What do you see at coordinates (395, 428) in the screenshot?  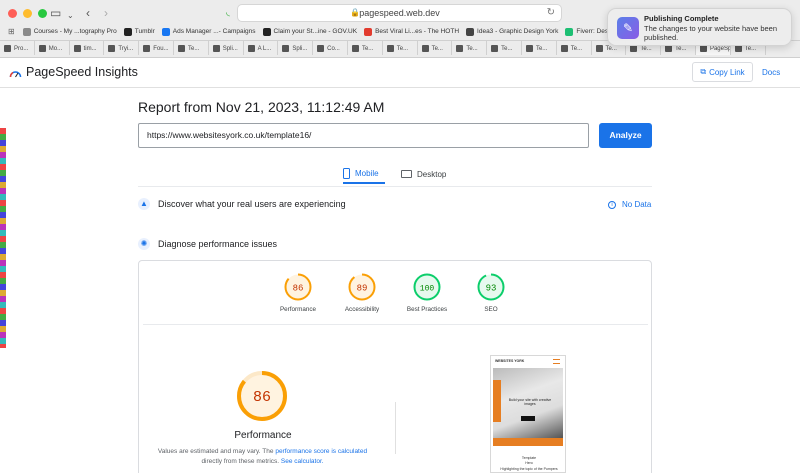 I see `vertical-divider` at bounding box center [395, 428].